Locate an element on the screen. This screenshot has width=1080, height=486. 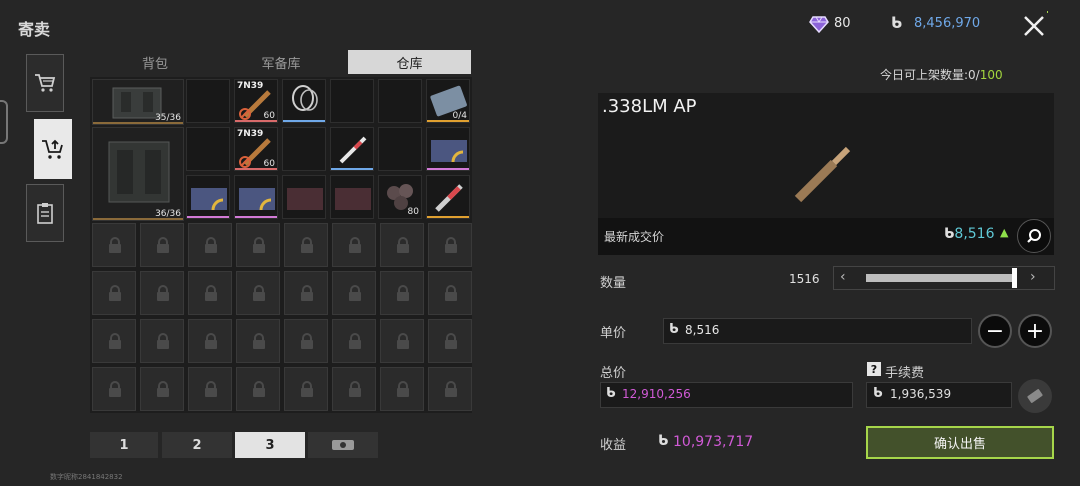
inventory-item-loot: 80 is located at coordinates (400, 197).